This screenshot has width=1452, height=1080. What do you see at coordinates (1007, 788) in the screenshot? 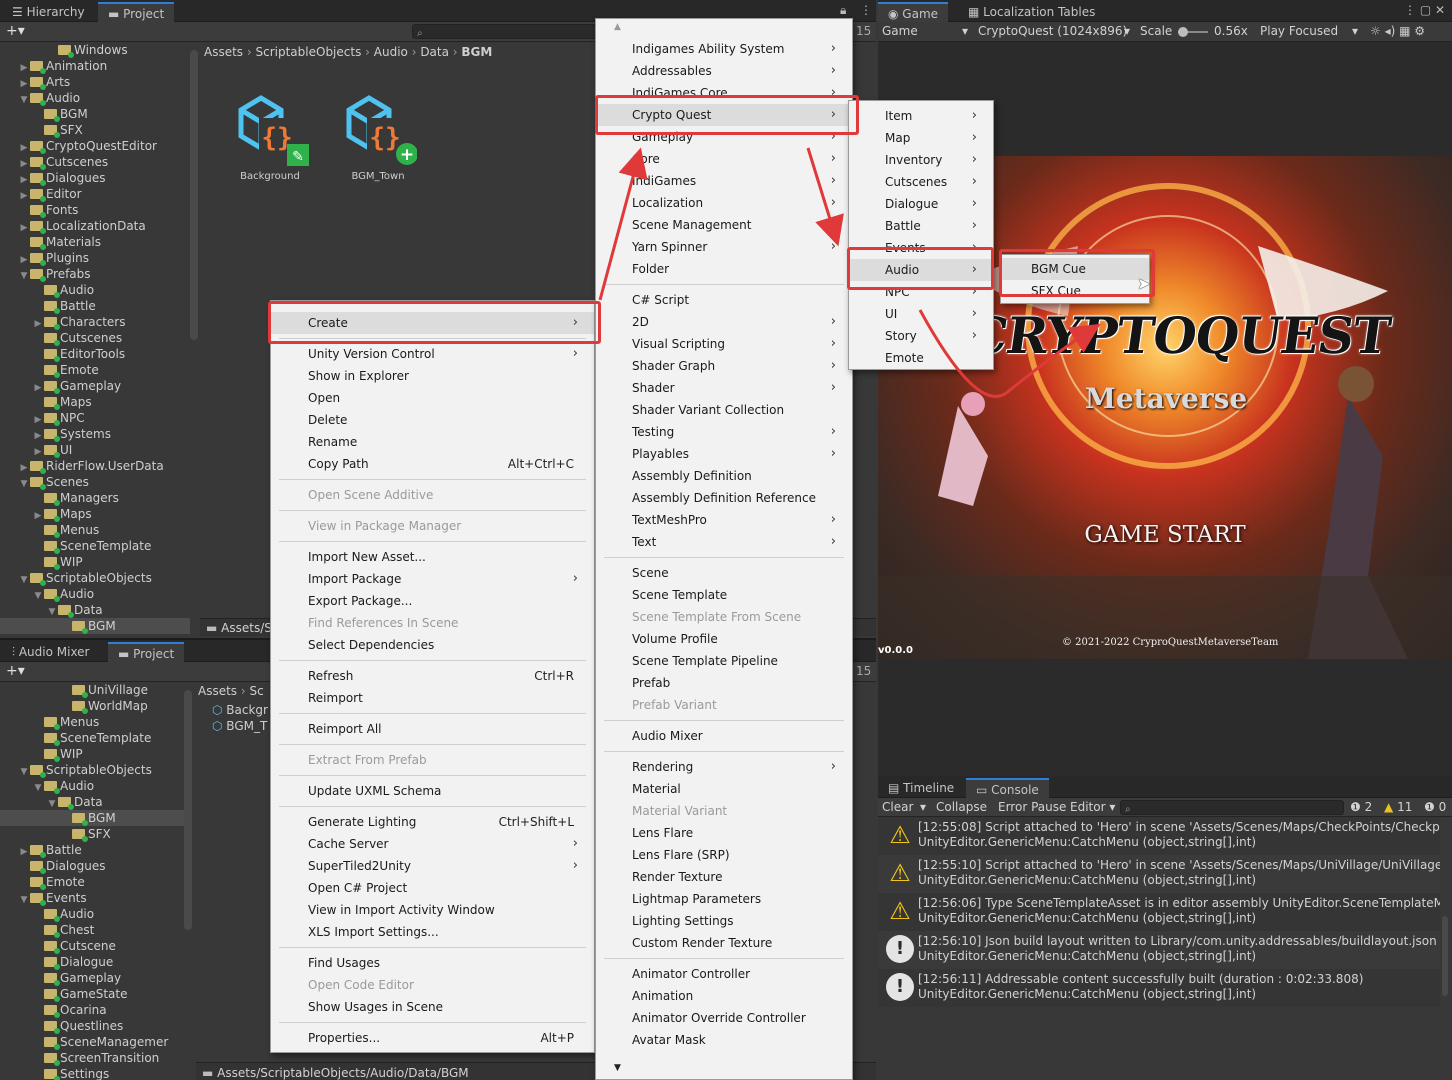
I see `tab-console: ▭ Console` at bounding box center [1007, 788].